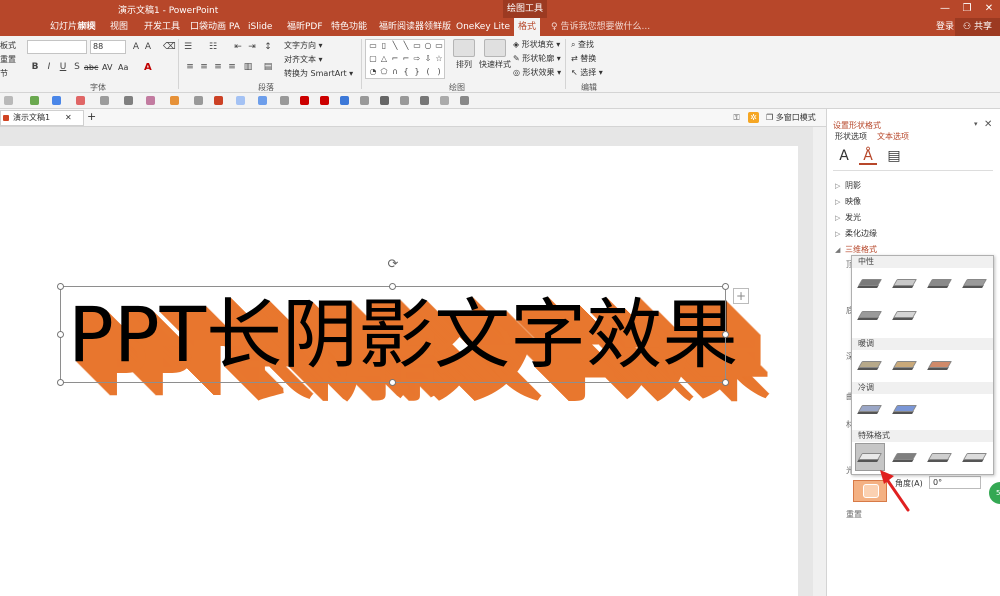 The width and height of the screenshot is (1000, 596). Describe the element at coordinates (439, 71) in the screenshot. I see `shape-bracket-icon: )` at that location.